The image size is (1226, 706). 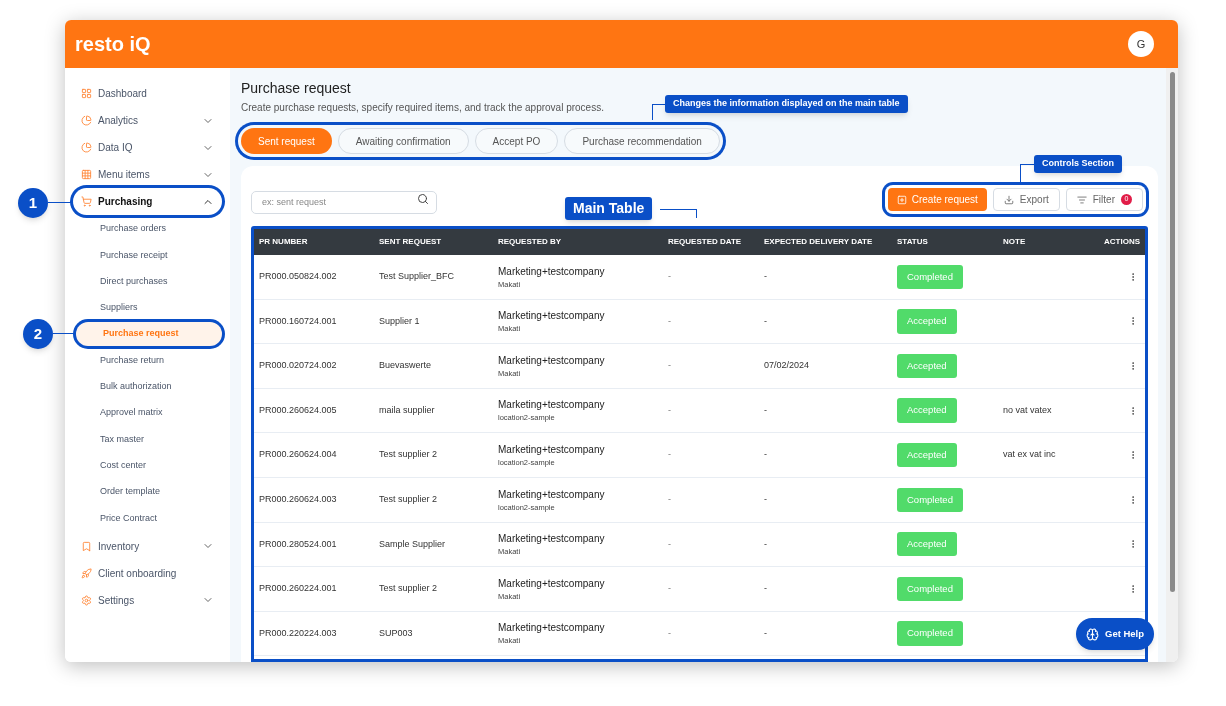 I want to click on sidebar-item: Client onboarding, so click(x=147, y=573).